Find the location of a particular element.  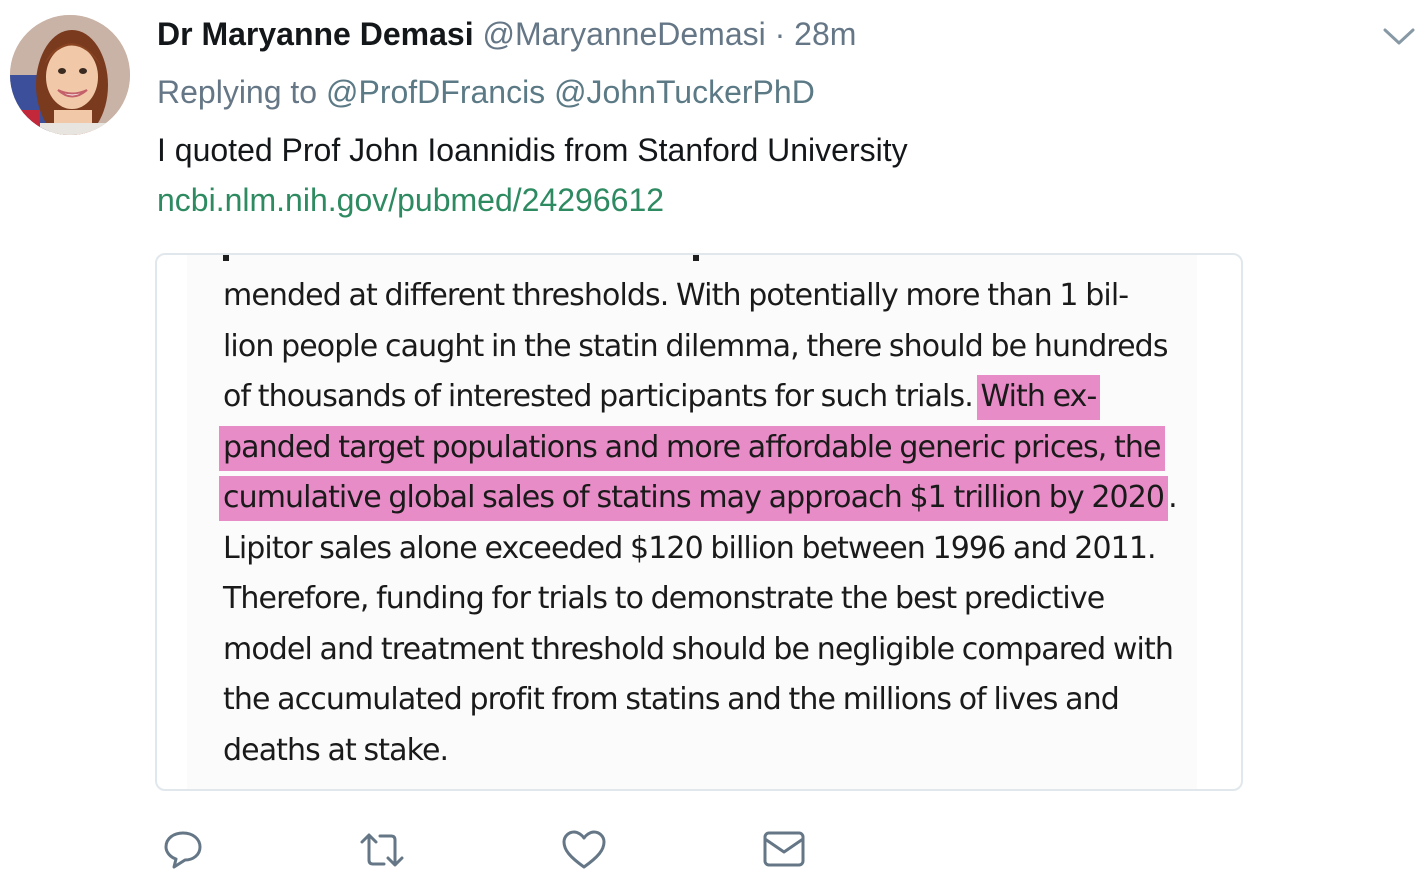

excerpt-line-text: . is located at coordinates (1173, 497).